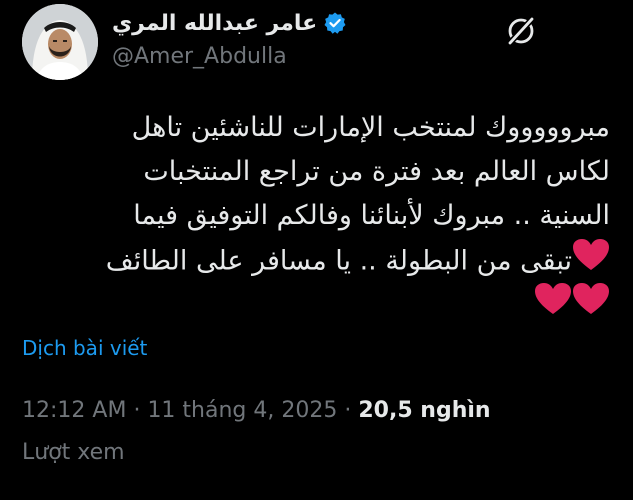 The image size is (633, 500). I want to click on tweet-time: 12:12 AM, so click(74, 410).